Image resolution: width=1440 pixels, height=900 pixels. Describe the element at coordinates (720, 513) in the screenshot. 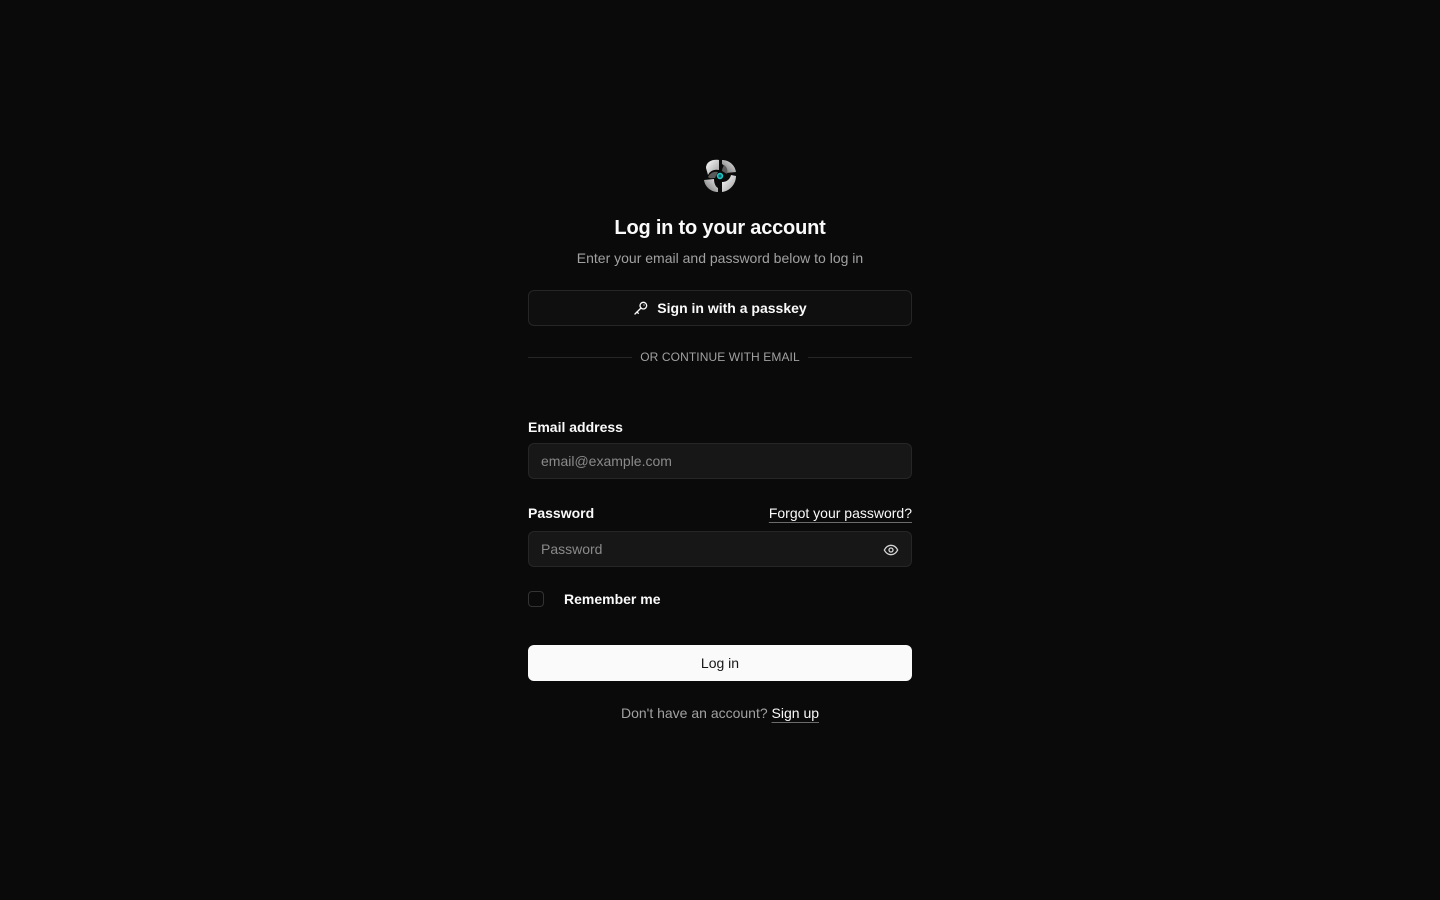

I see `password-label-row: Password Forgot your password?` at that location.